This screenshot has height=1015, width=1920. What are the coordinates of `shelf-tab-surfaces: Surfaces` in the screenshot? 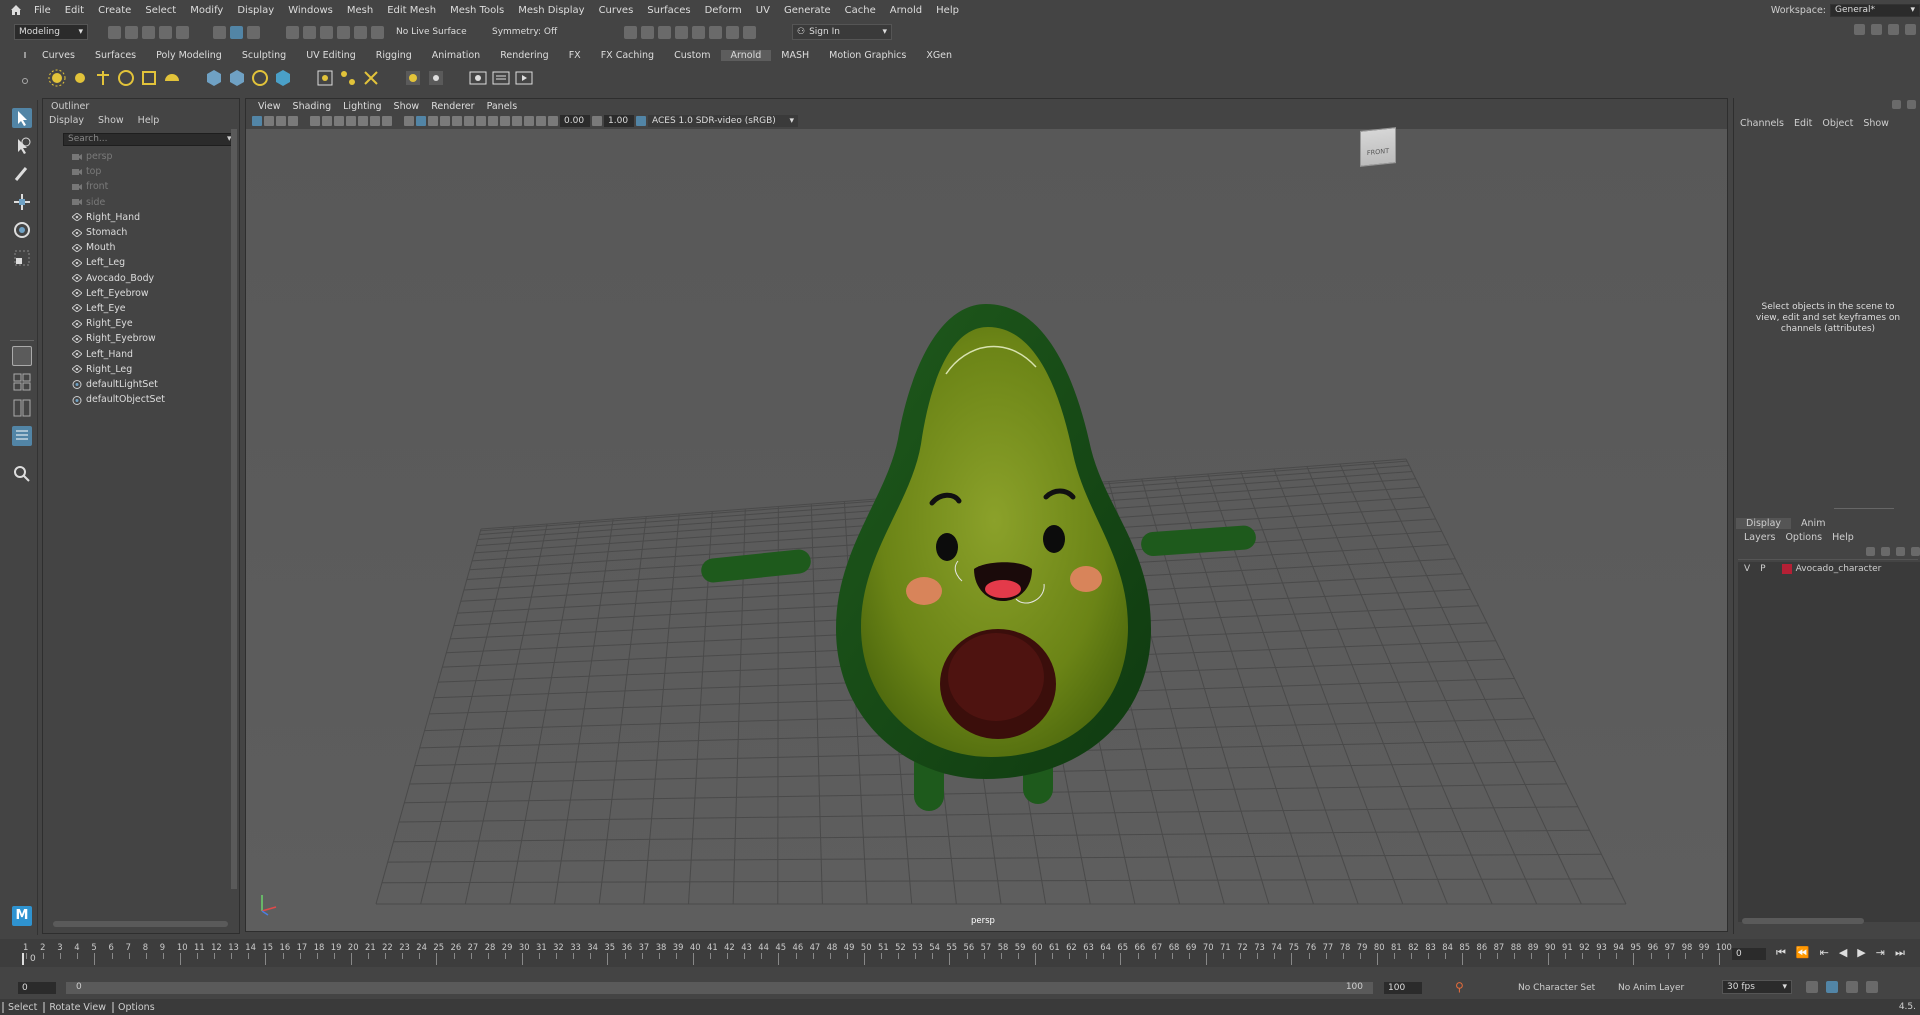 It's located at (115, 55).